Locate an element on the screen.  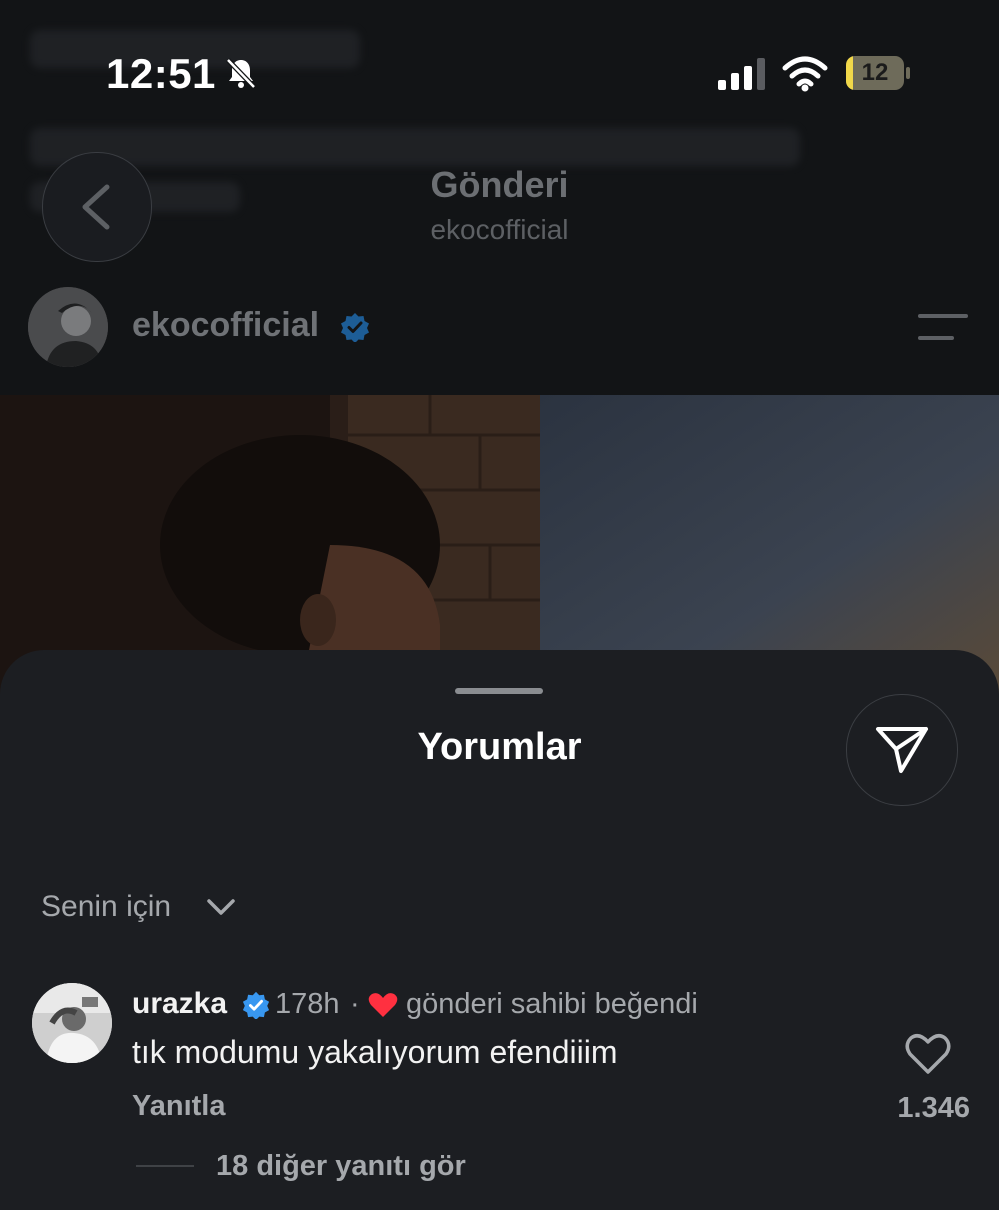
commenter-username: urazka is located at coordinates (179, 1004).